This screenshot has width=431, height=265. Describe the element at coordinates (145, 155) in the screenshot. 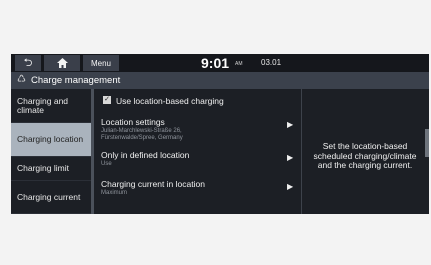

I see `row-title: Only in defined location` at that location.